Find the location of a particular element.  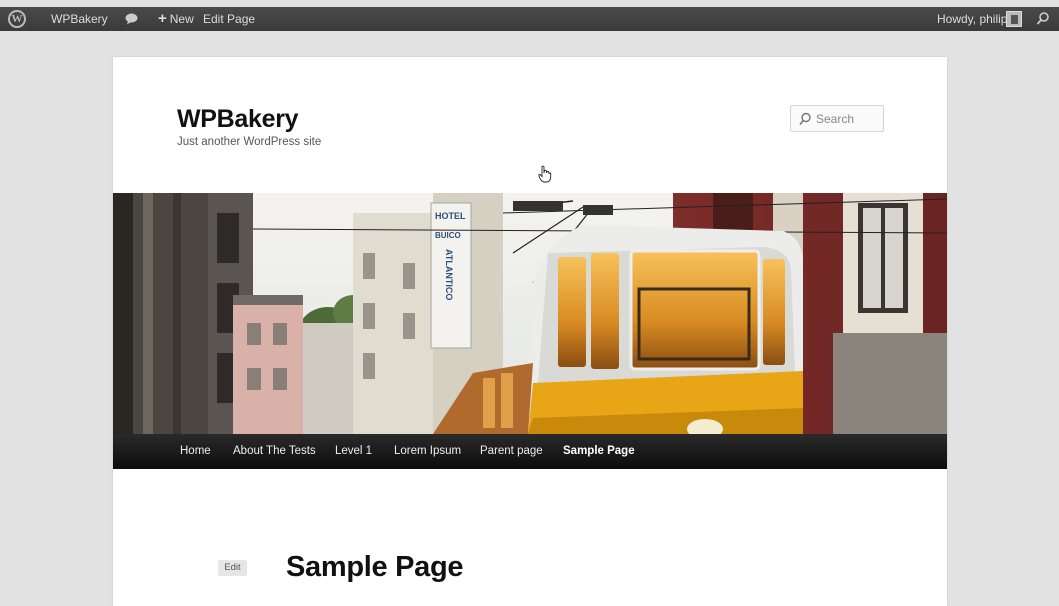

page-title: Sample Page is located at coordinates (375, 567).